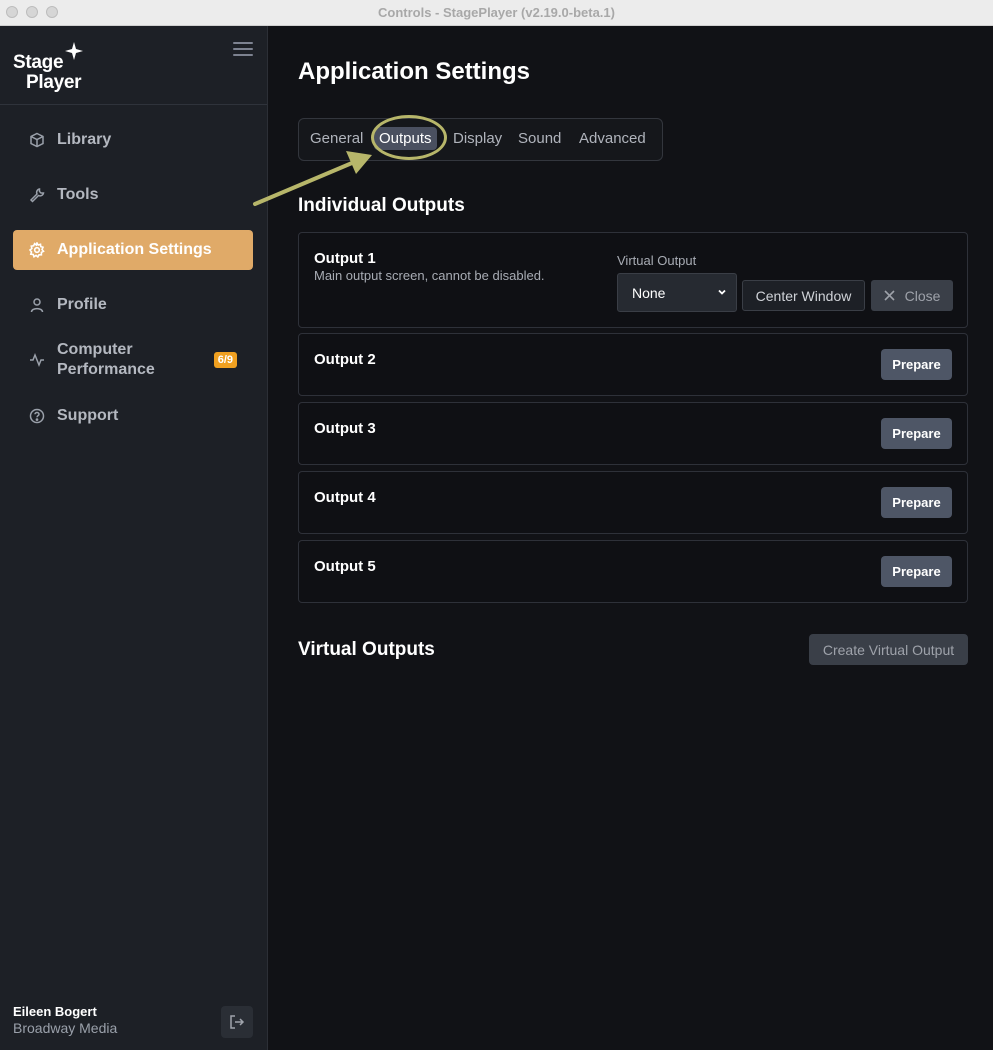 This screenshot has width=993, height=1050. What do you see at coordinates (612, 138) in the screenshot?
I see `tab-advanced: Advanced` at bounding box center [612, 138].